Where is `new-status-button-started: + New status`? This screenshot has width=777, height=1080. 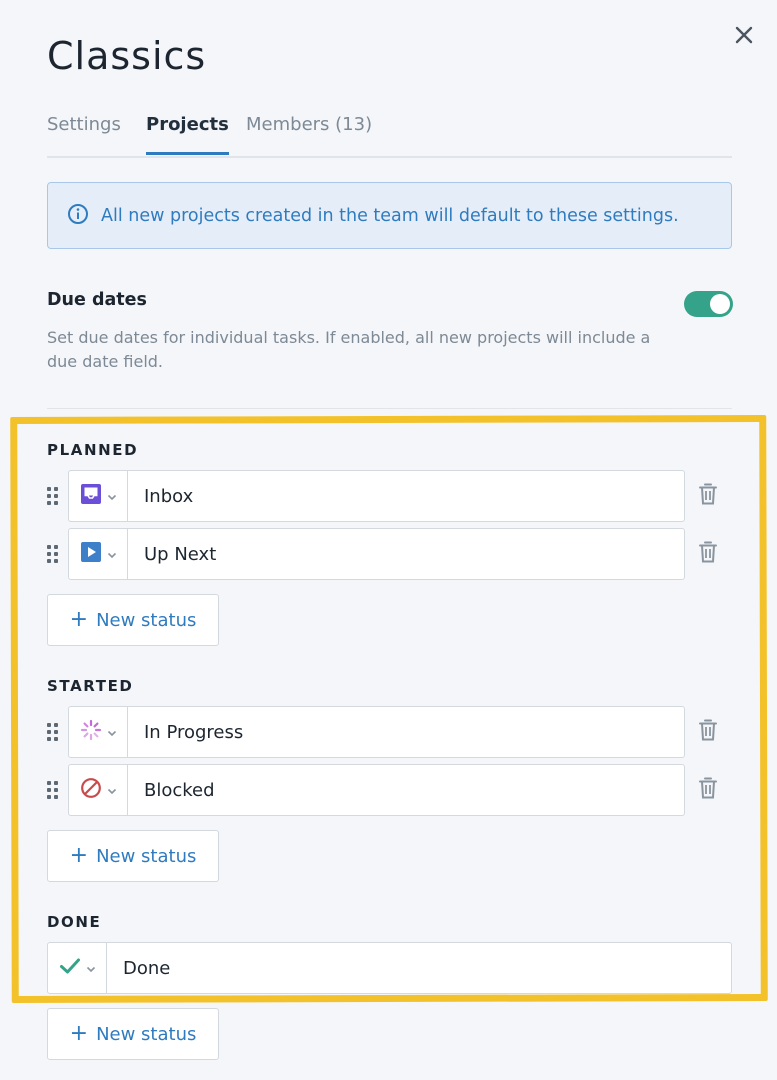
new-status-button-started: + New status is located at coordinates (133, 856).